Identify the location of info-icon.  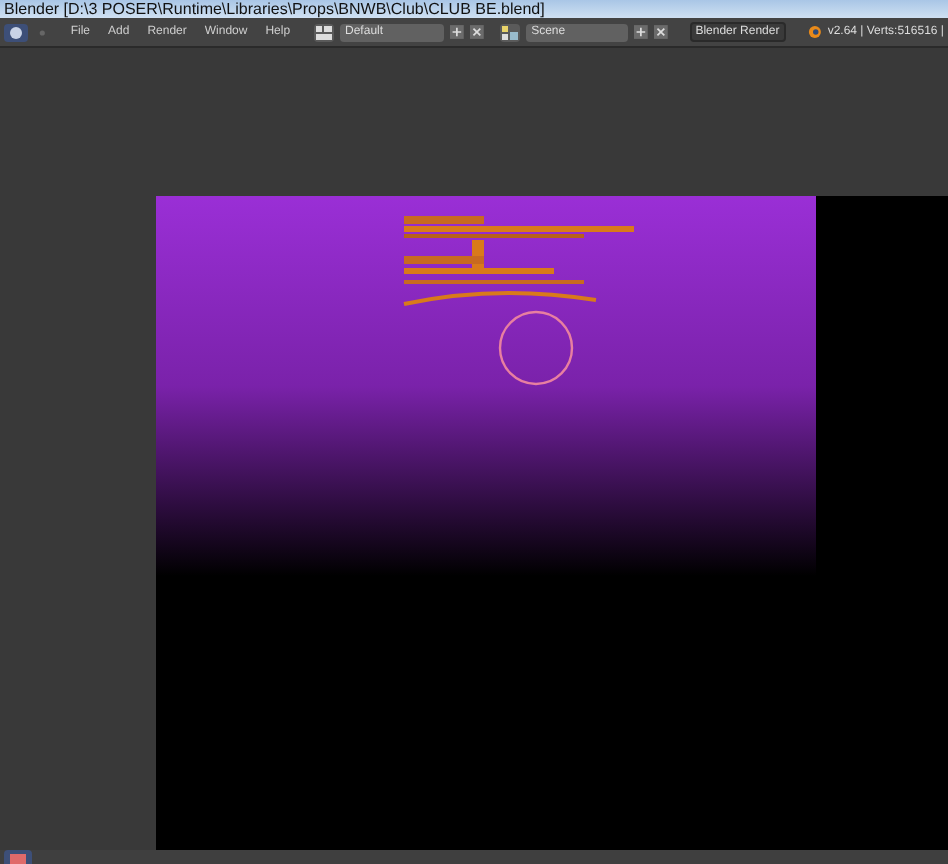
(16, 32).